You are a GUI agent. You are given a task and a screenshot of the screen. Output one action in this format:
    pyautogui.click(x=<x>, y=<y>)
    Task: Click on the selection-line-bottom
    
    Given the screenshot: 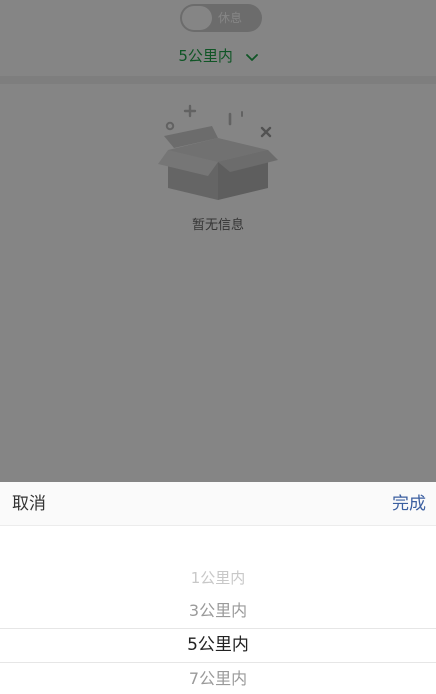 What is the action you would take?
    pyautogui.click(x=218, y=662)
    